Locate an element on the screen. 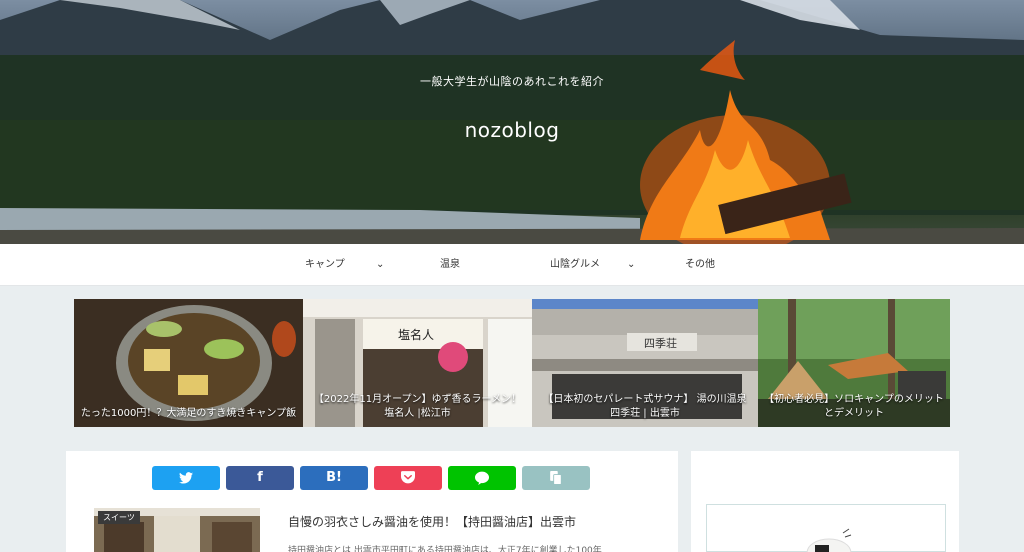 This screenshot has width=1024, height=552. sidebar-card is located at coordinates (825, 501).